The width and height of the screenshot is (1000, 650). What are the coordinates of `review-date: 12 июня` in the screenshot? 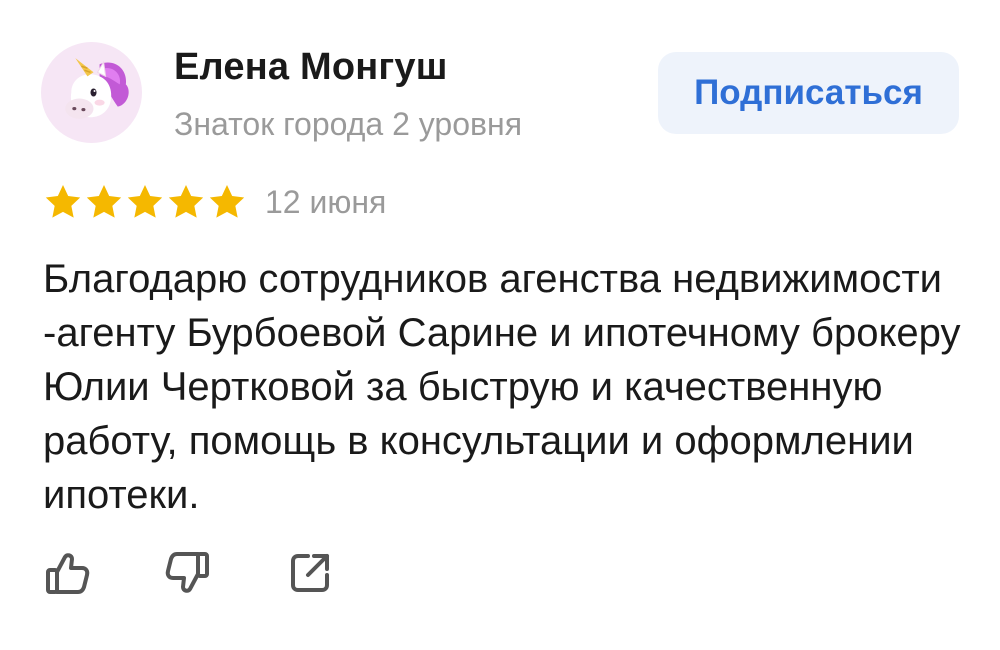 It's located at (326, 201).